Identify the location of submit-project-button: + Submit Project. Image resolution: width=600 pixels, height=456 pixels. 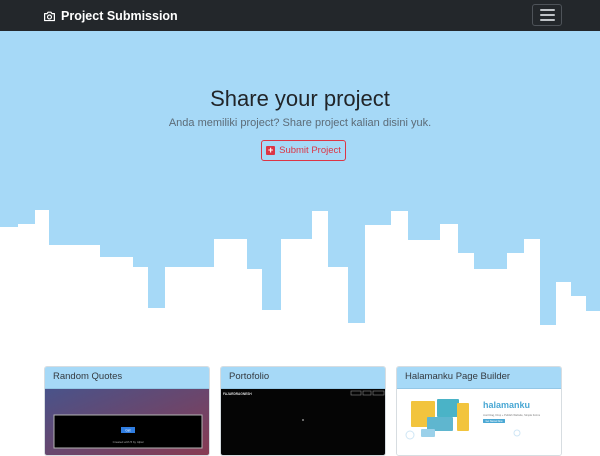
(303, 150).